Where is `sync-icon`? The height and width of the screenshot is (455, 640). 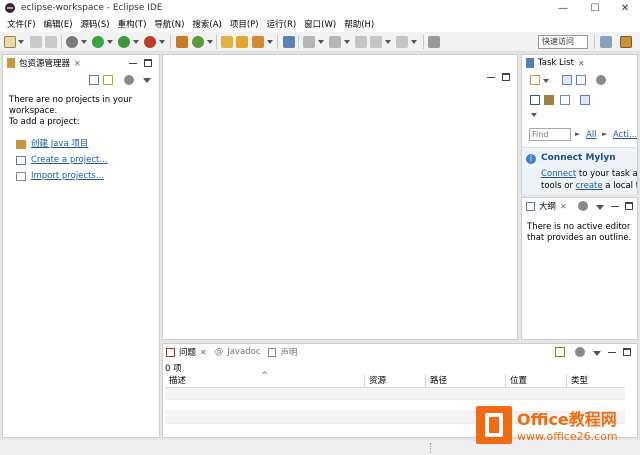
sync-icon is located at coordinates (585, 100).